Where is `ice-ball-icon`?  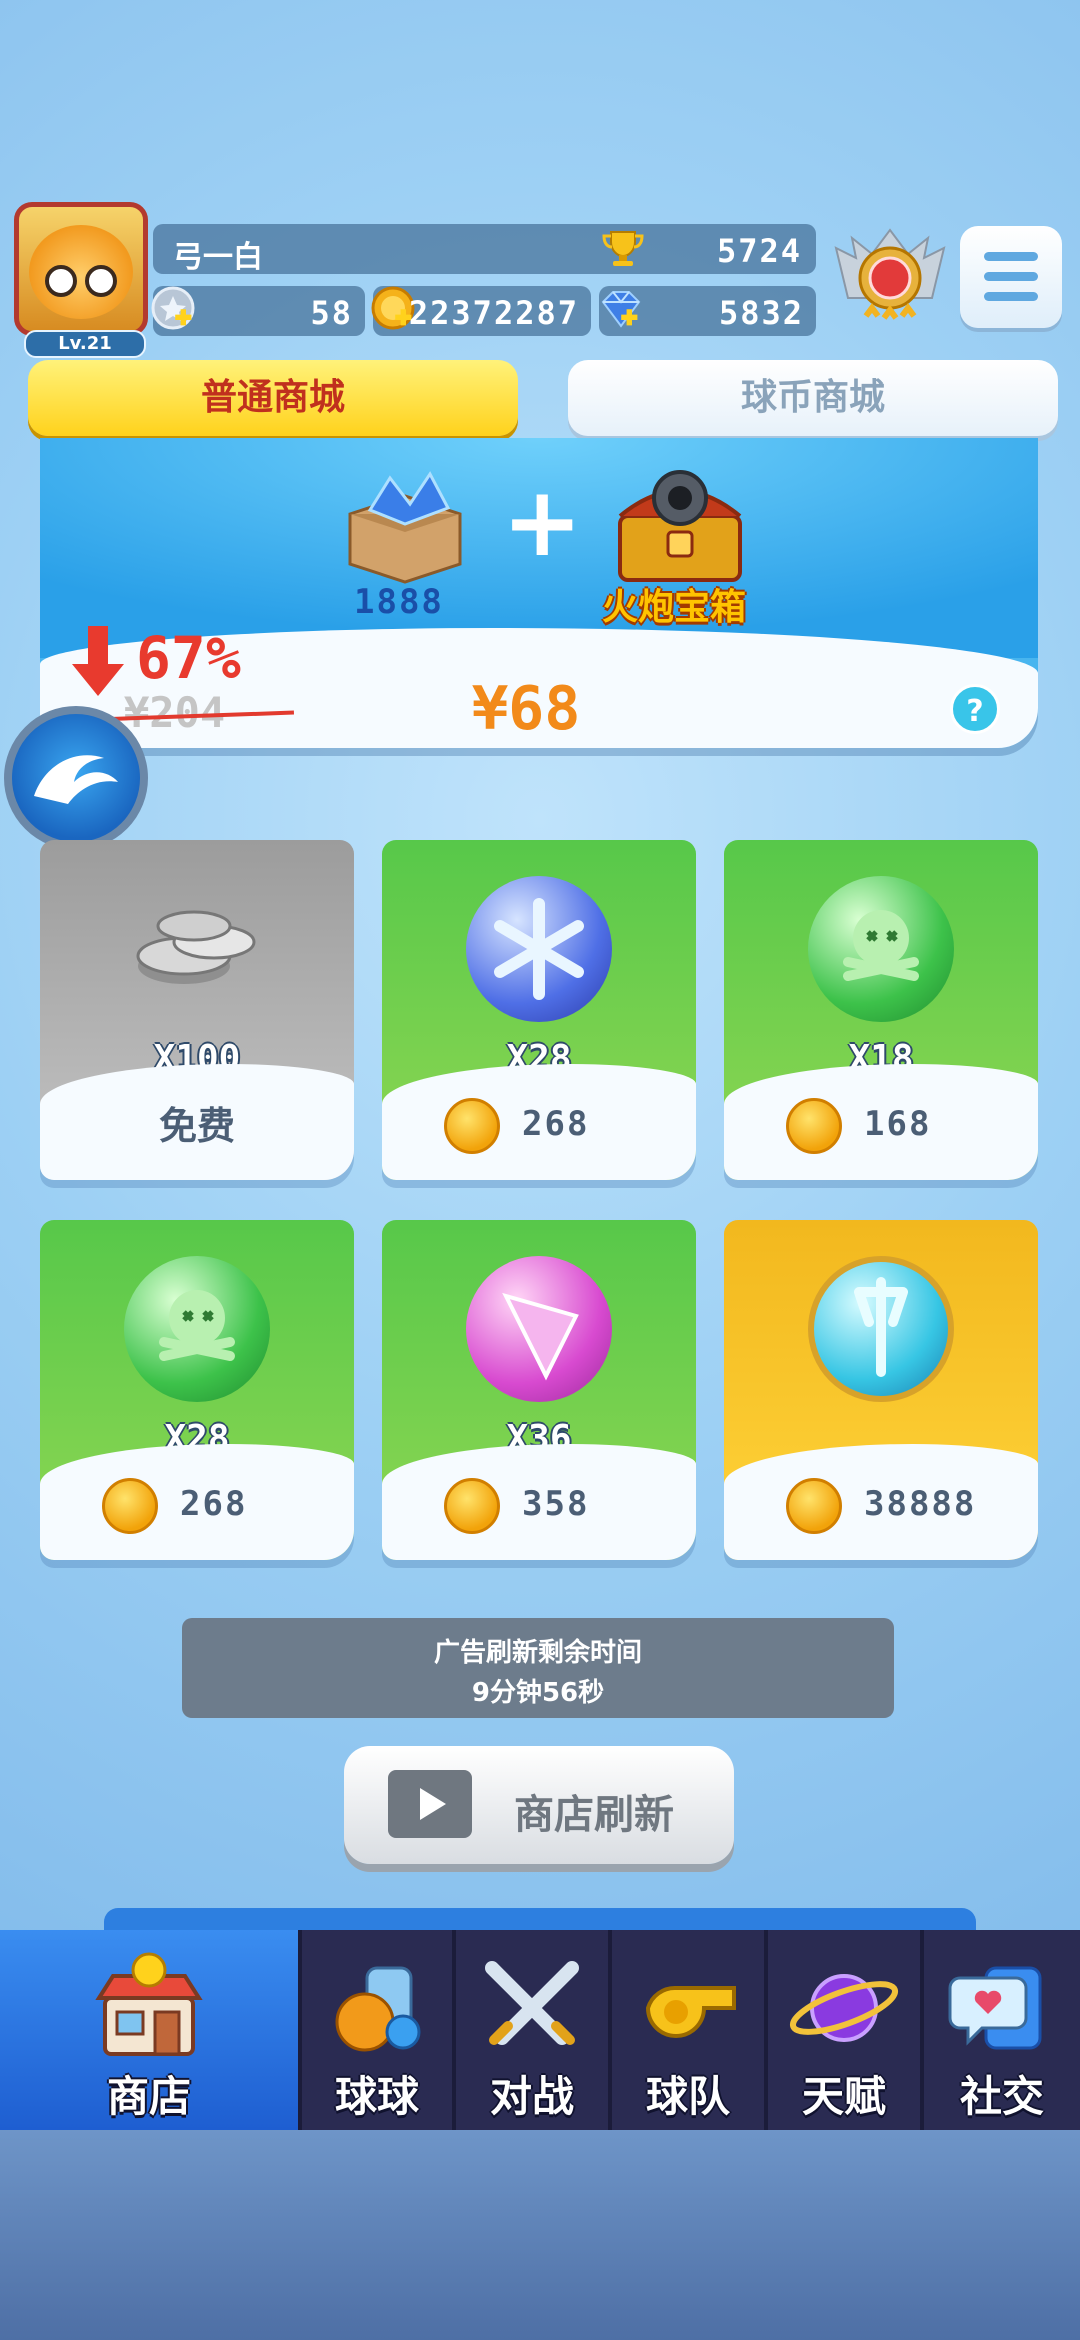
ice-ball-icon is located at coordinates (539, 949).